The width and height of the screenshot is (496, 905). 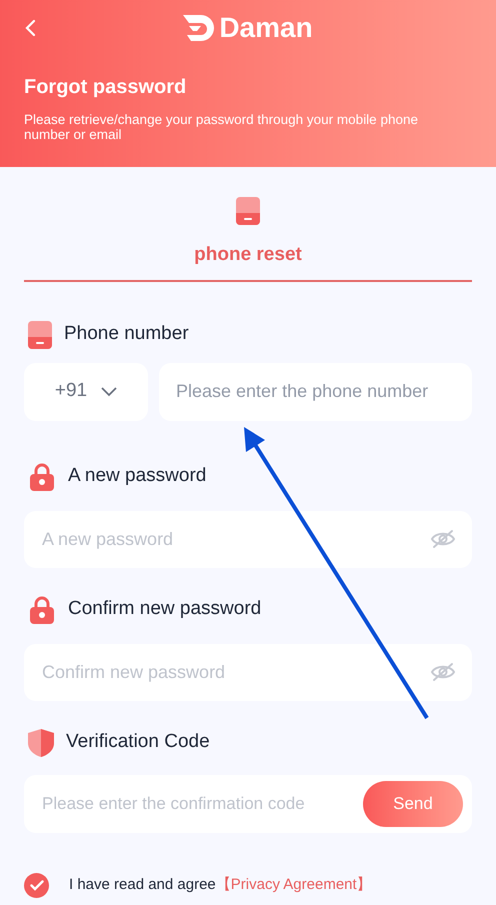 I want to click on page-subtitle: Please retrieve/change your password through your mobile phone number or email, so click(x=221, y=127).